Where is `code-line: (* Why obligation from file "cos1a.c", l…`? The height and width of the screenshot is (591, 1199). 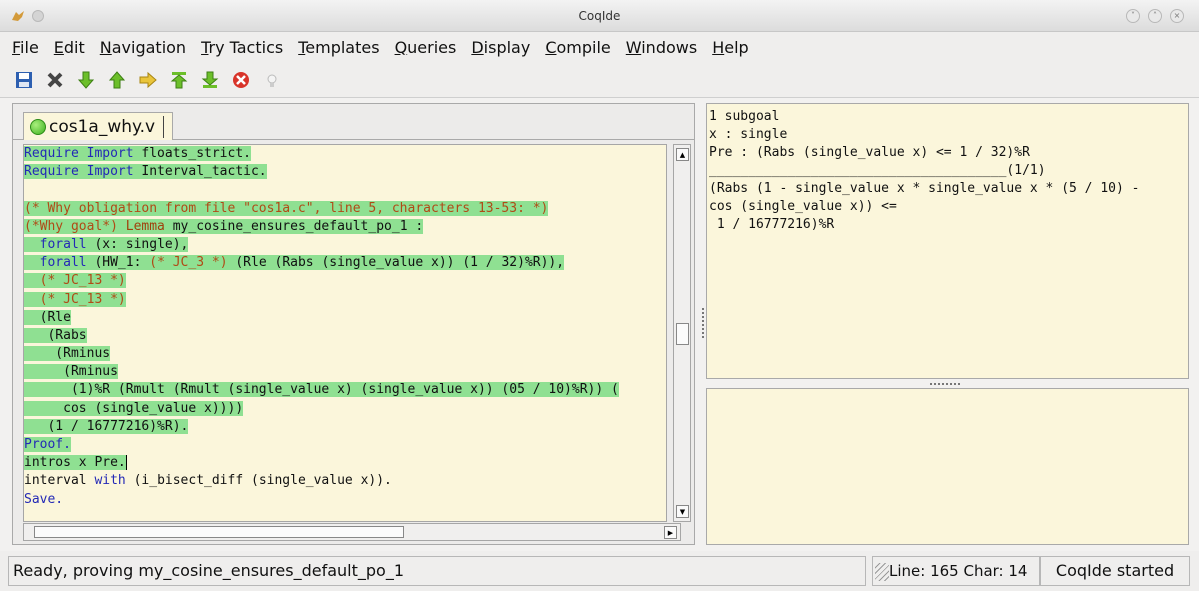
code-line: (* Why obligation from file "cos1a.c", l… is located at coordinates (286, 208).